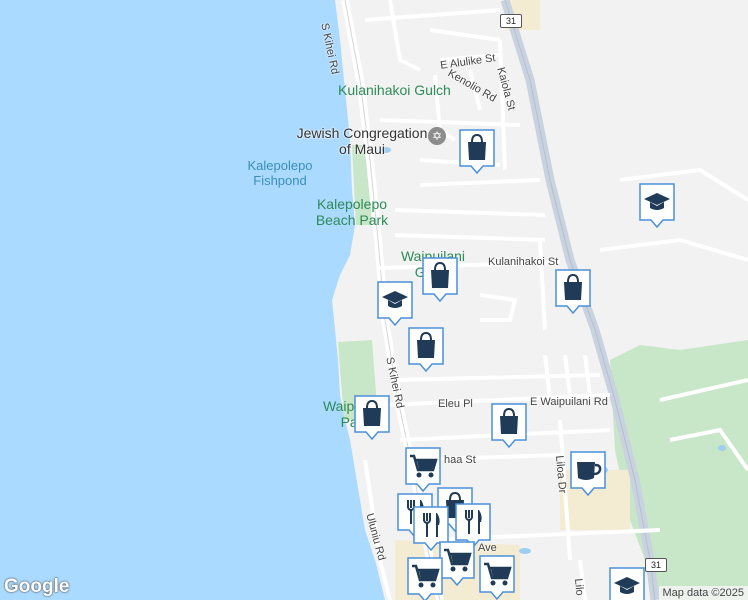 Image resolution: width=748 pixels, height=600 pixels. Describe the element at coordinates (703, 593) in the screenshot. I see `map-attribution: Map data ©2025` at that location.